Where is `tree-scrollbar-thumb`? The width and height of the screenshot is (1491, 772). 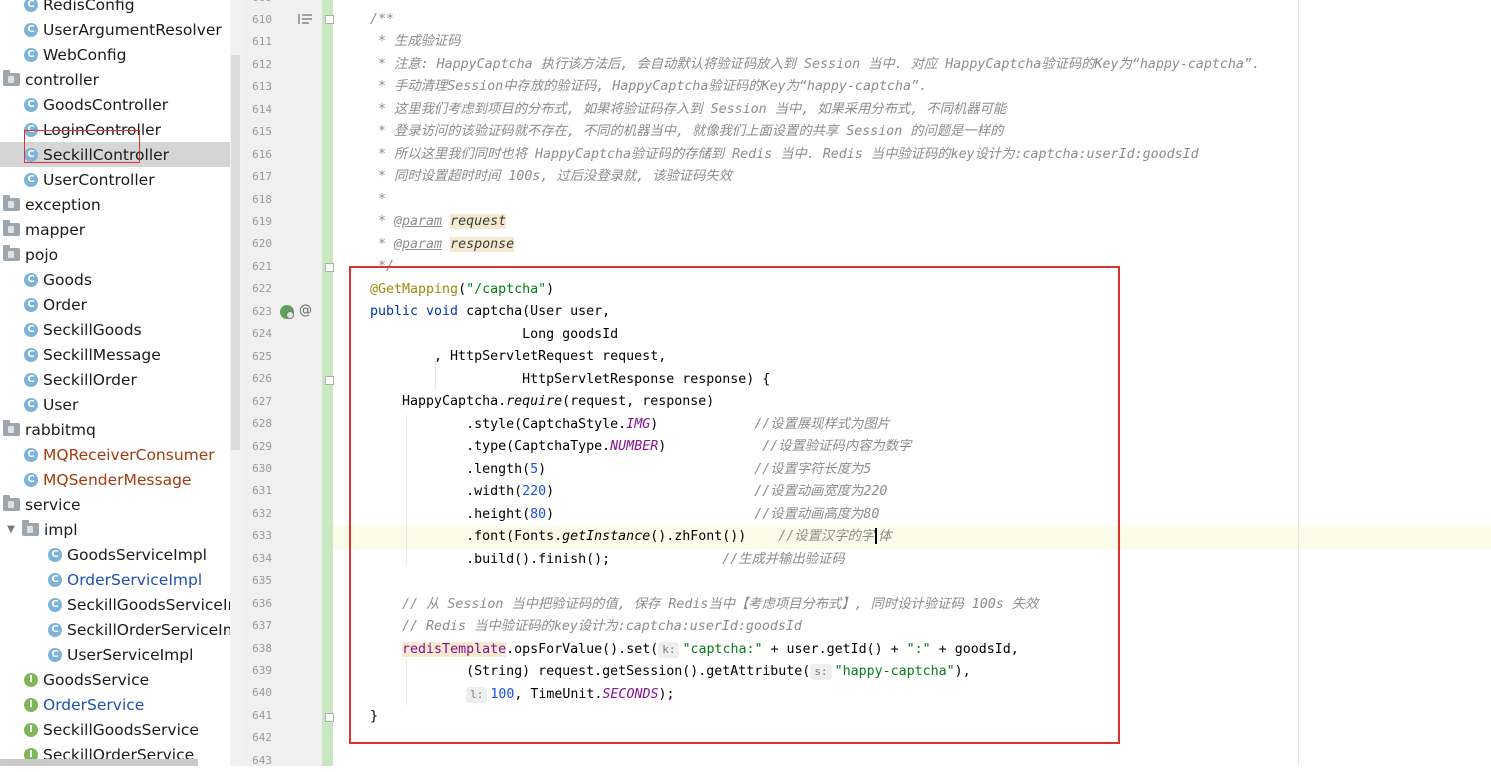
tree-scrollbar-thumb is located at coordinates (235, 252).